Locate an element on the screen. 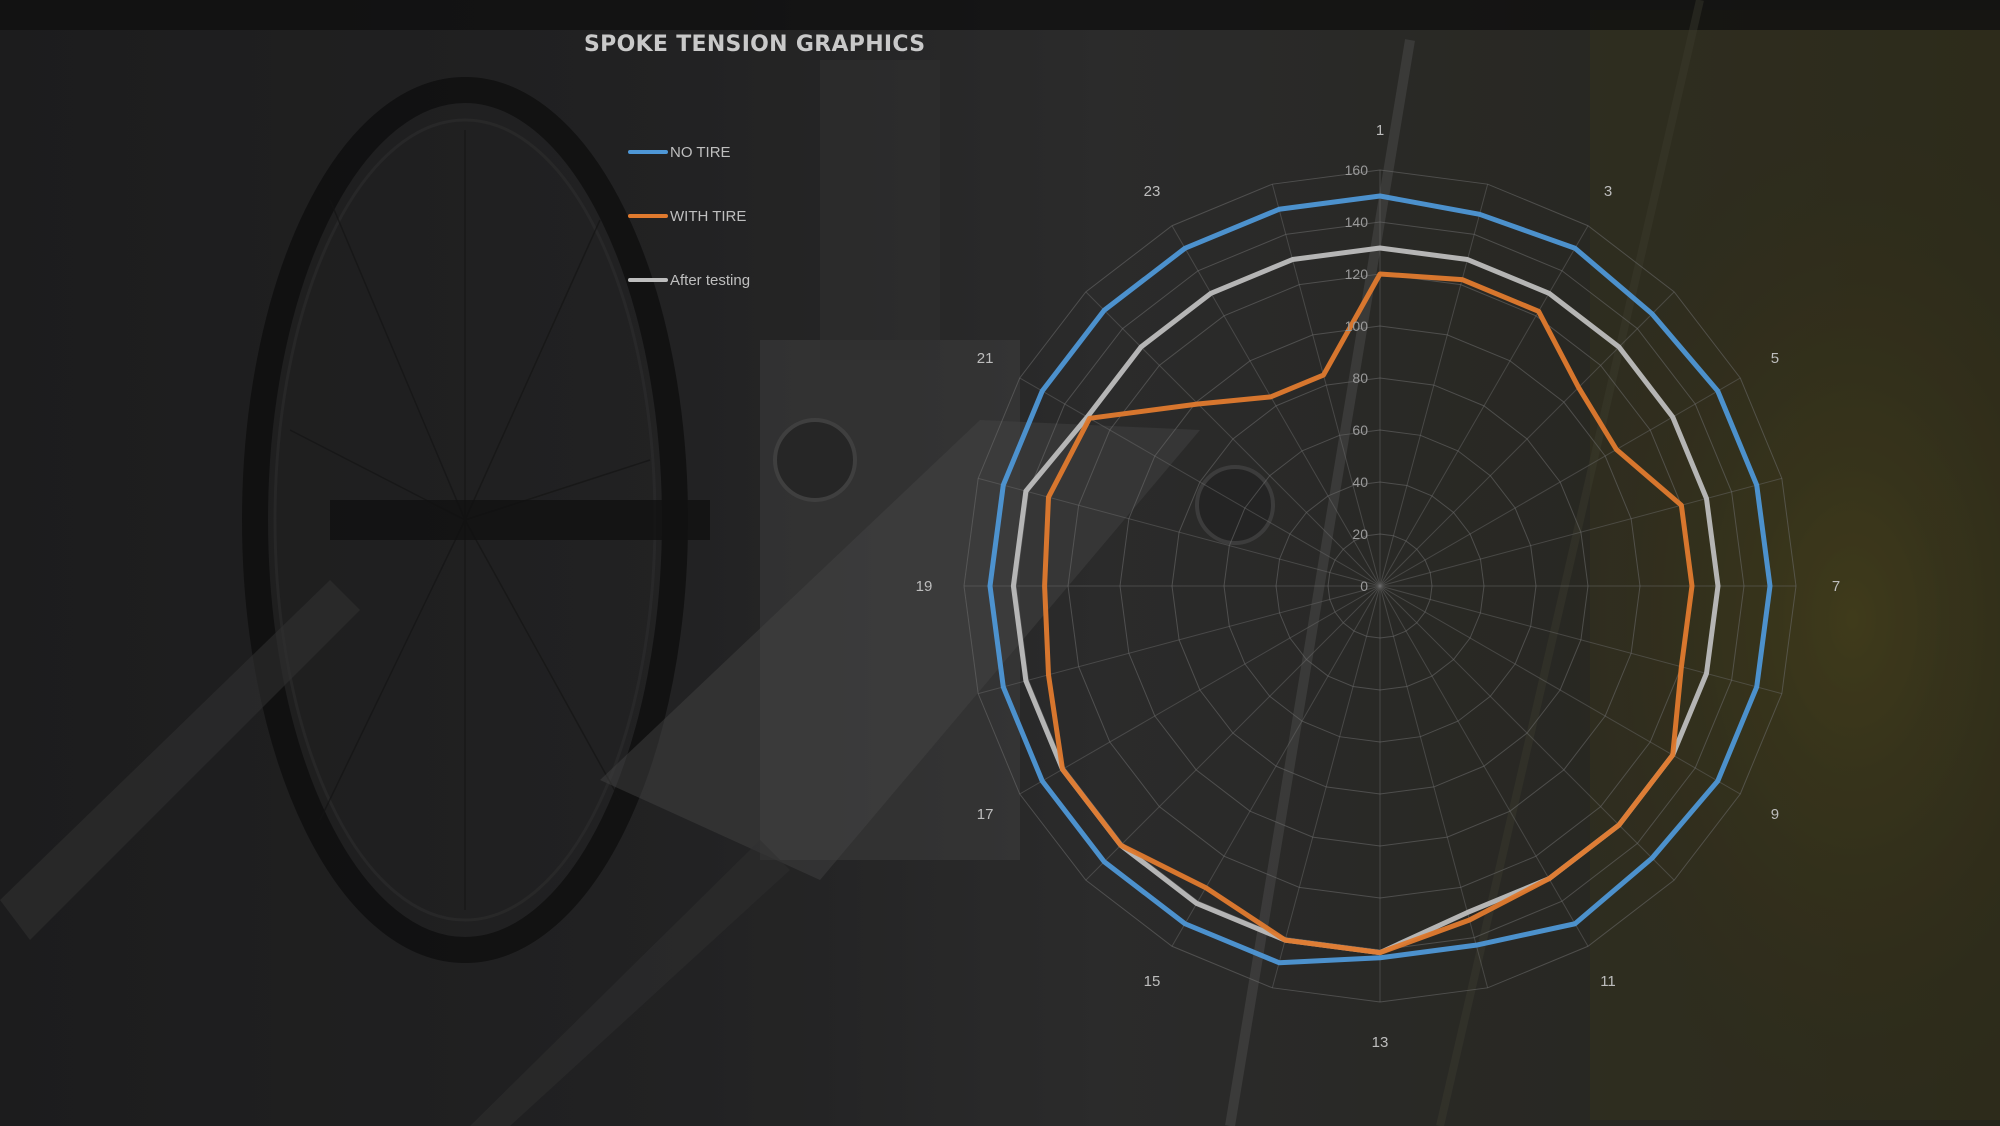 The image size is (2000, 1126). category-label: 5 is located at coordinates (1775, 358).